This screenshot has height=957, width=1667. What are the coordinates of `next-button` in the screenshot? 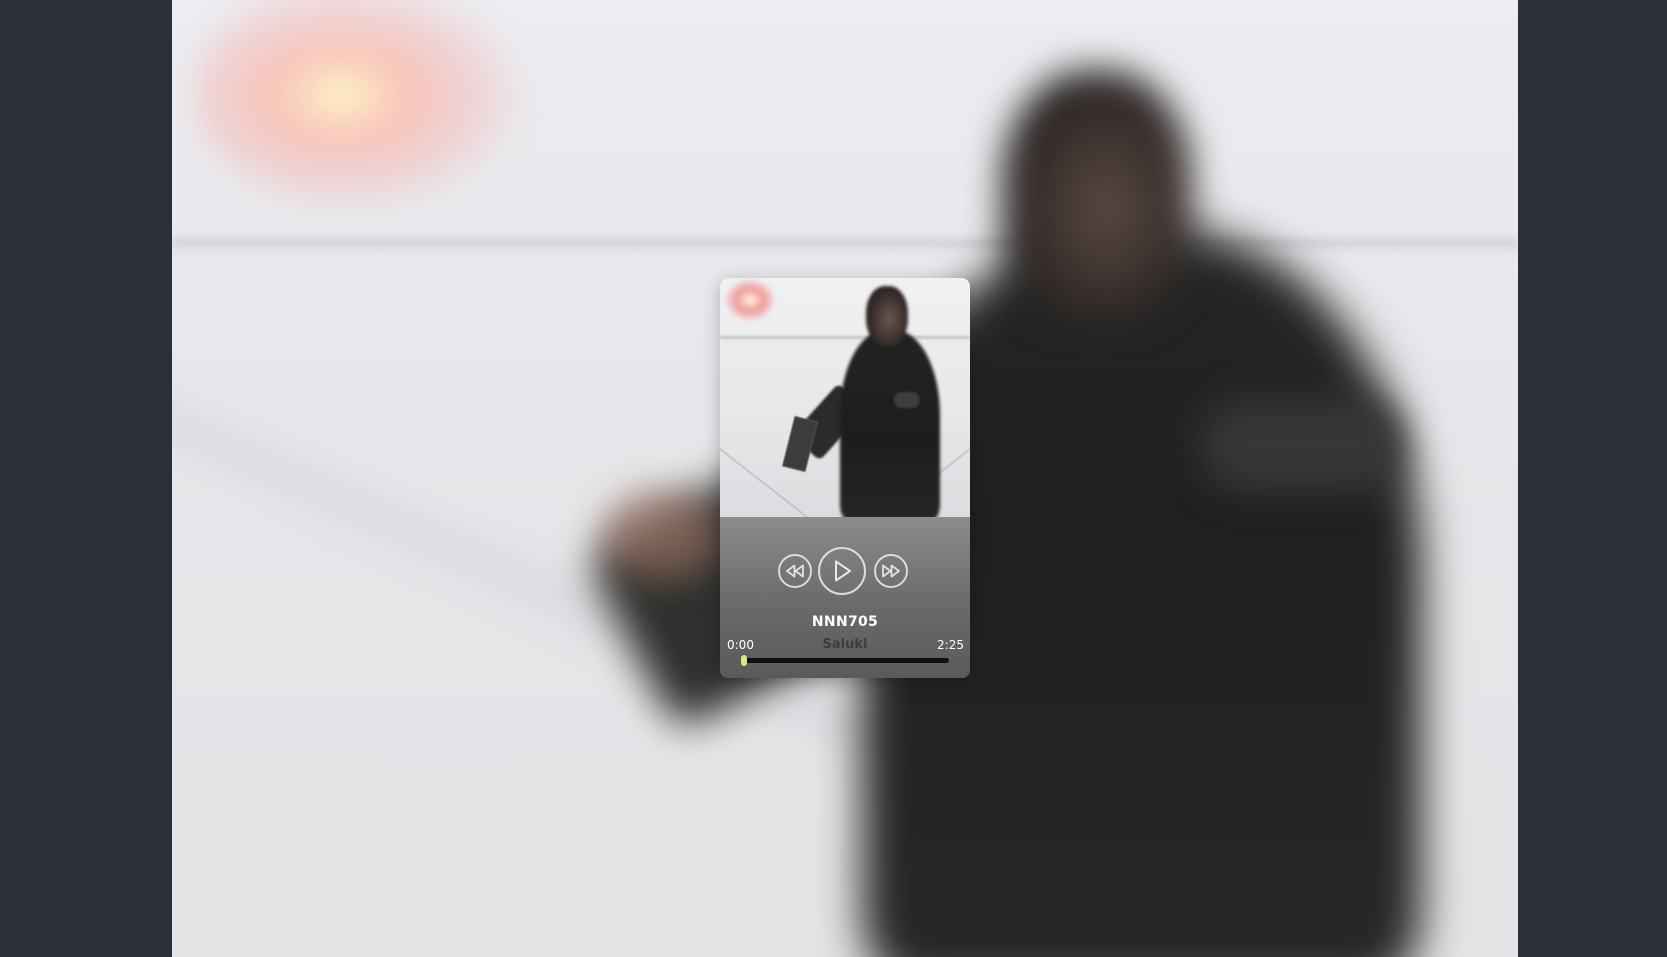 It's located at (891, 571).